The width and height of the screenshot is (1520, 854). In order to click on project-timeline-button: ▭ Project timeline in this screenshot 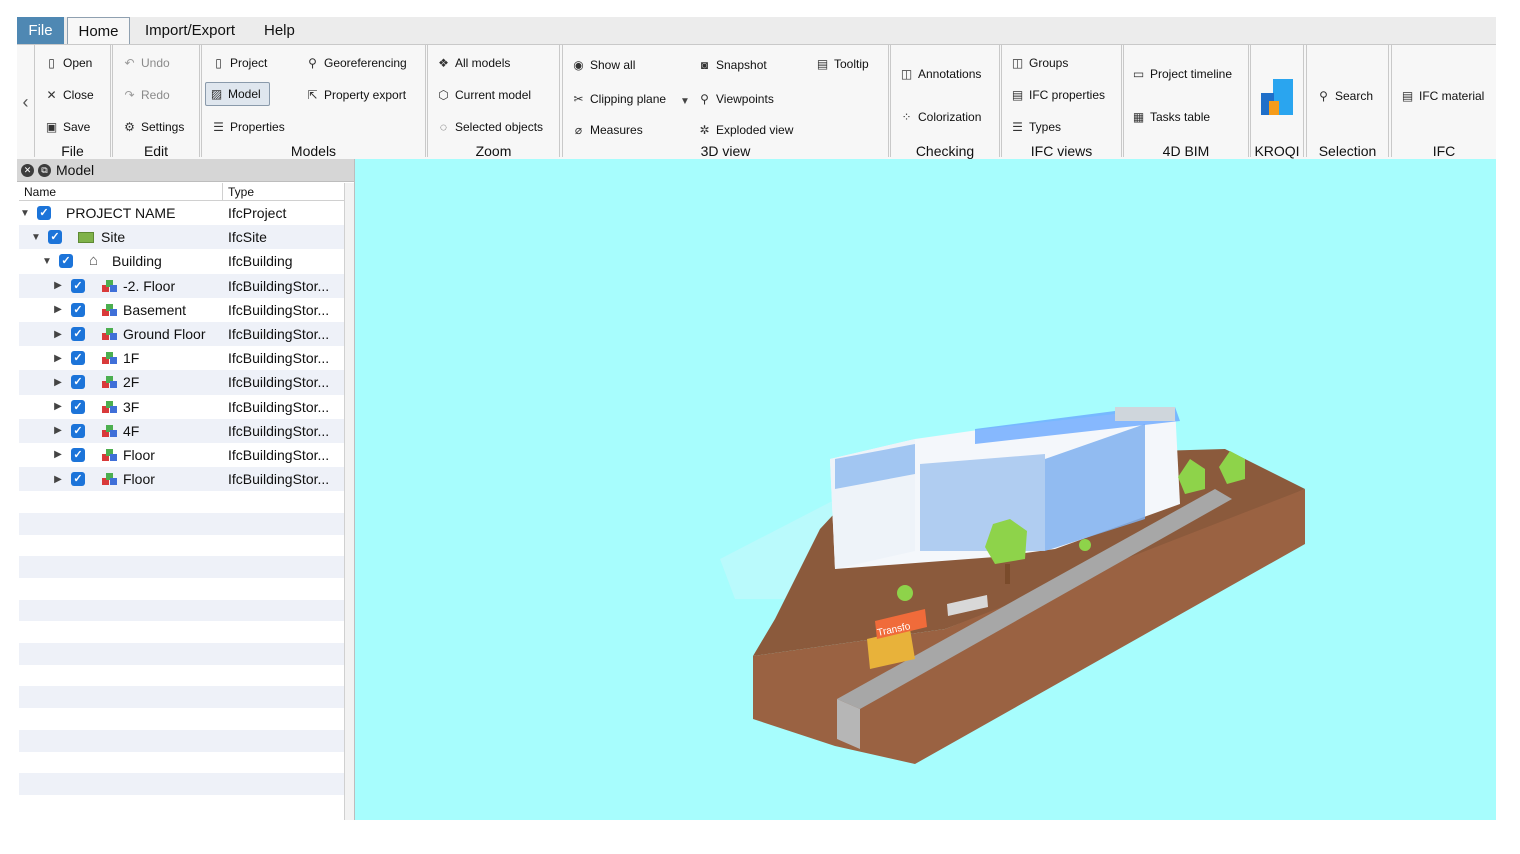, I will do `click(1182, 74)`.